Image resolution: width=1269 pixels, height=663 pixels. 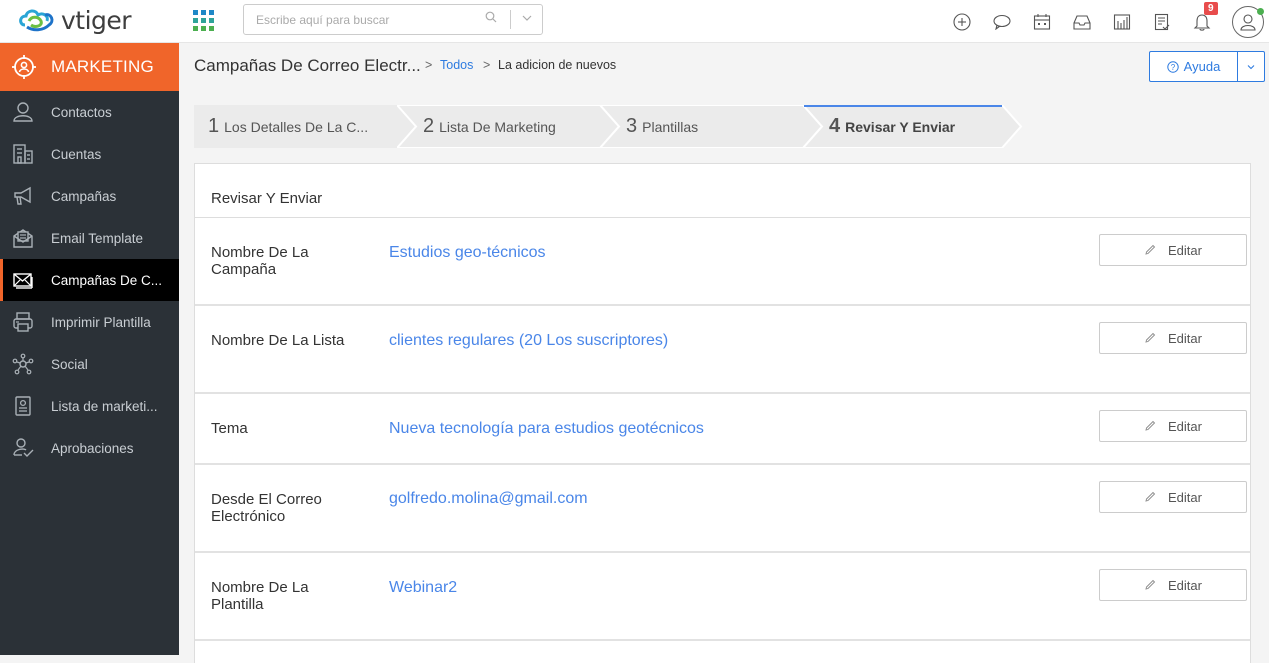 I want to click on breadcrumb-todos-link: Todos, so click(x=456, y=65).